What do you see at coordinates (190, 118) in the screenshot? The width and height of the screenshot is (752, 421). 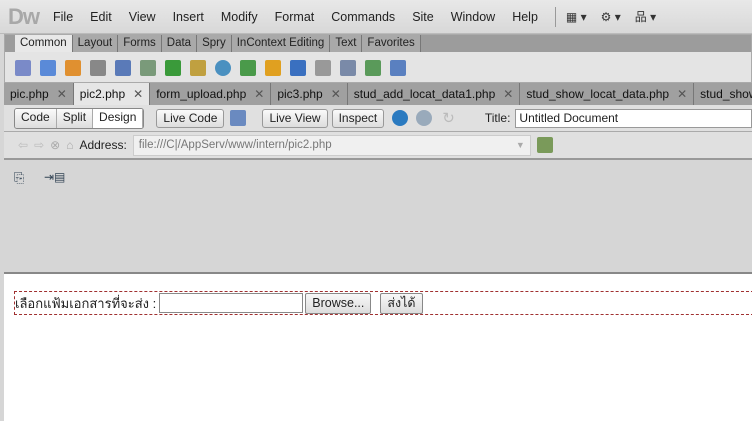 I see `live-code-button: Live Code` at bounding box center [190, 118].